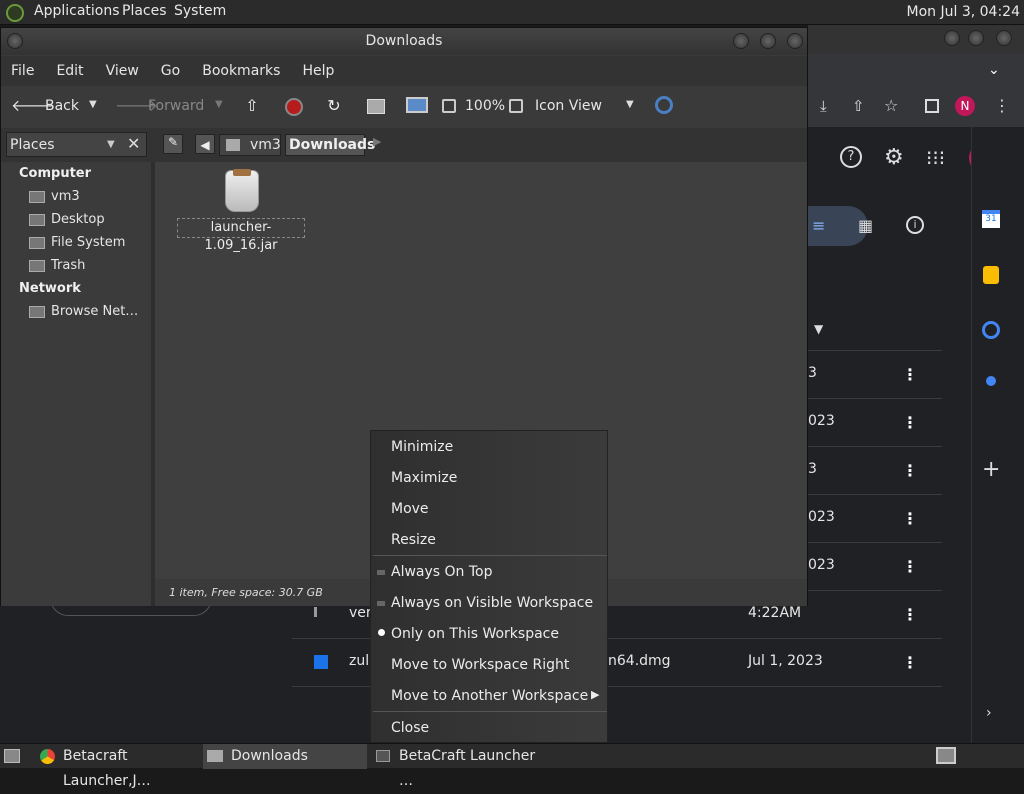 This screenshot has width=1024, height=794. Describe the element at coordinates (77, 11) in the screenshot. I see `applications-menu: Applications` at that location.